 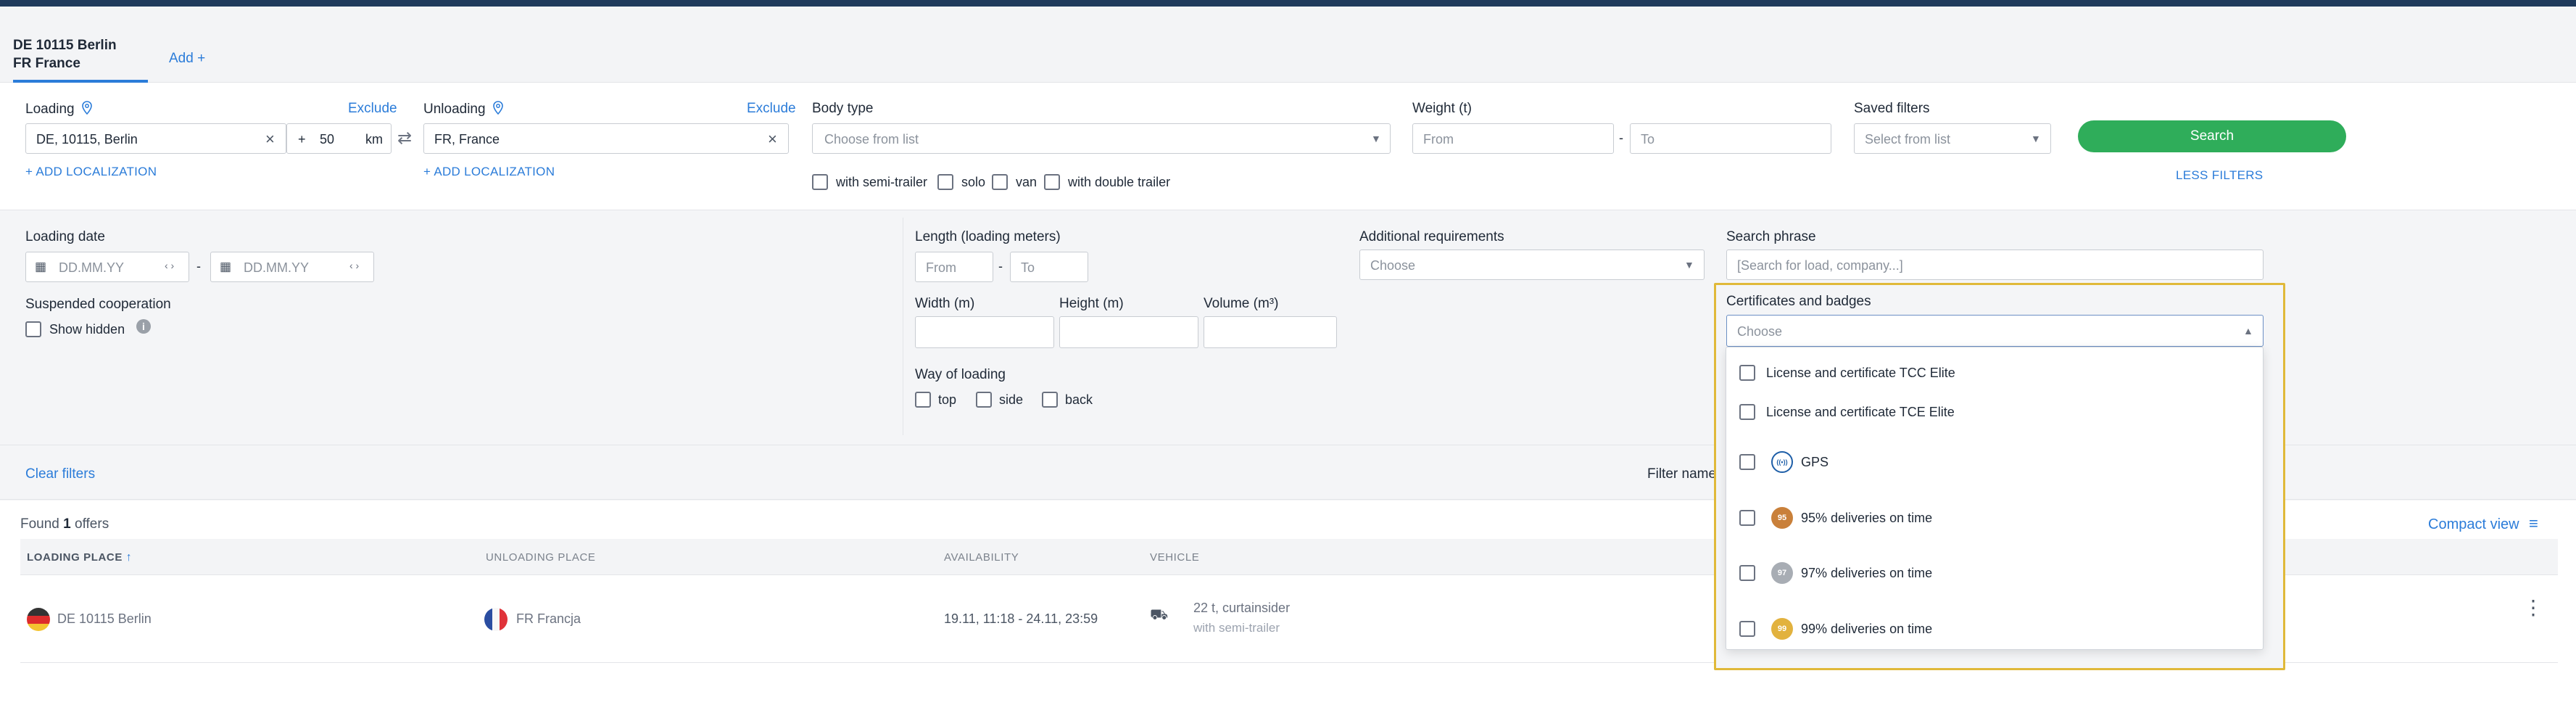 I want to click on width-input, so click(x=985, y=332).